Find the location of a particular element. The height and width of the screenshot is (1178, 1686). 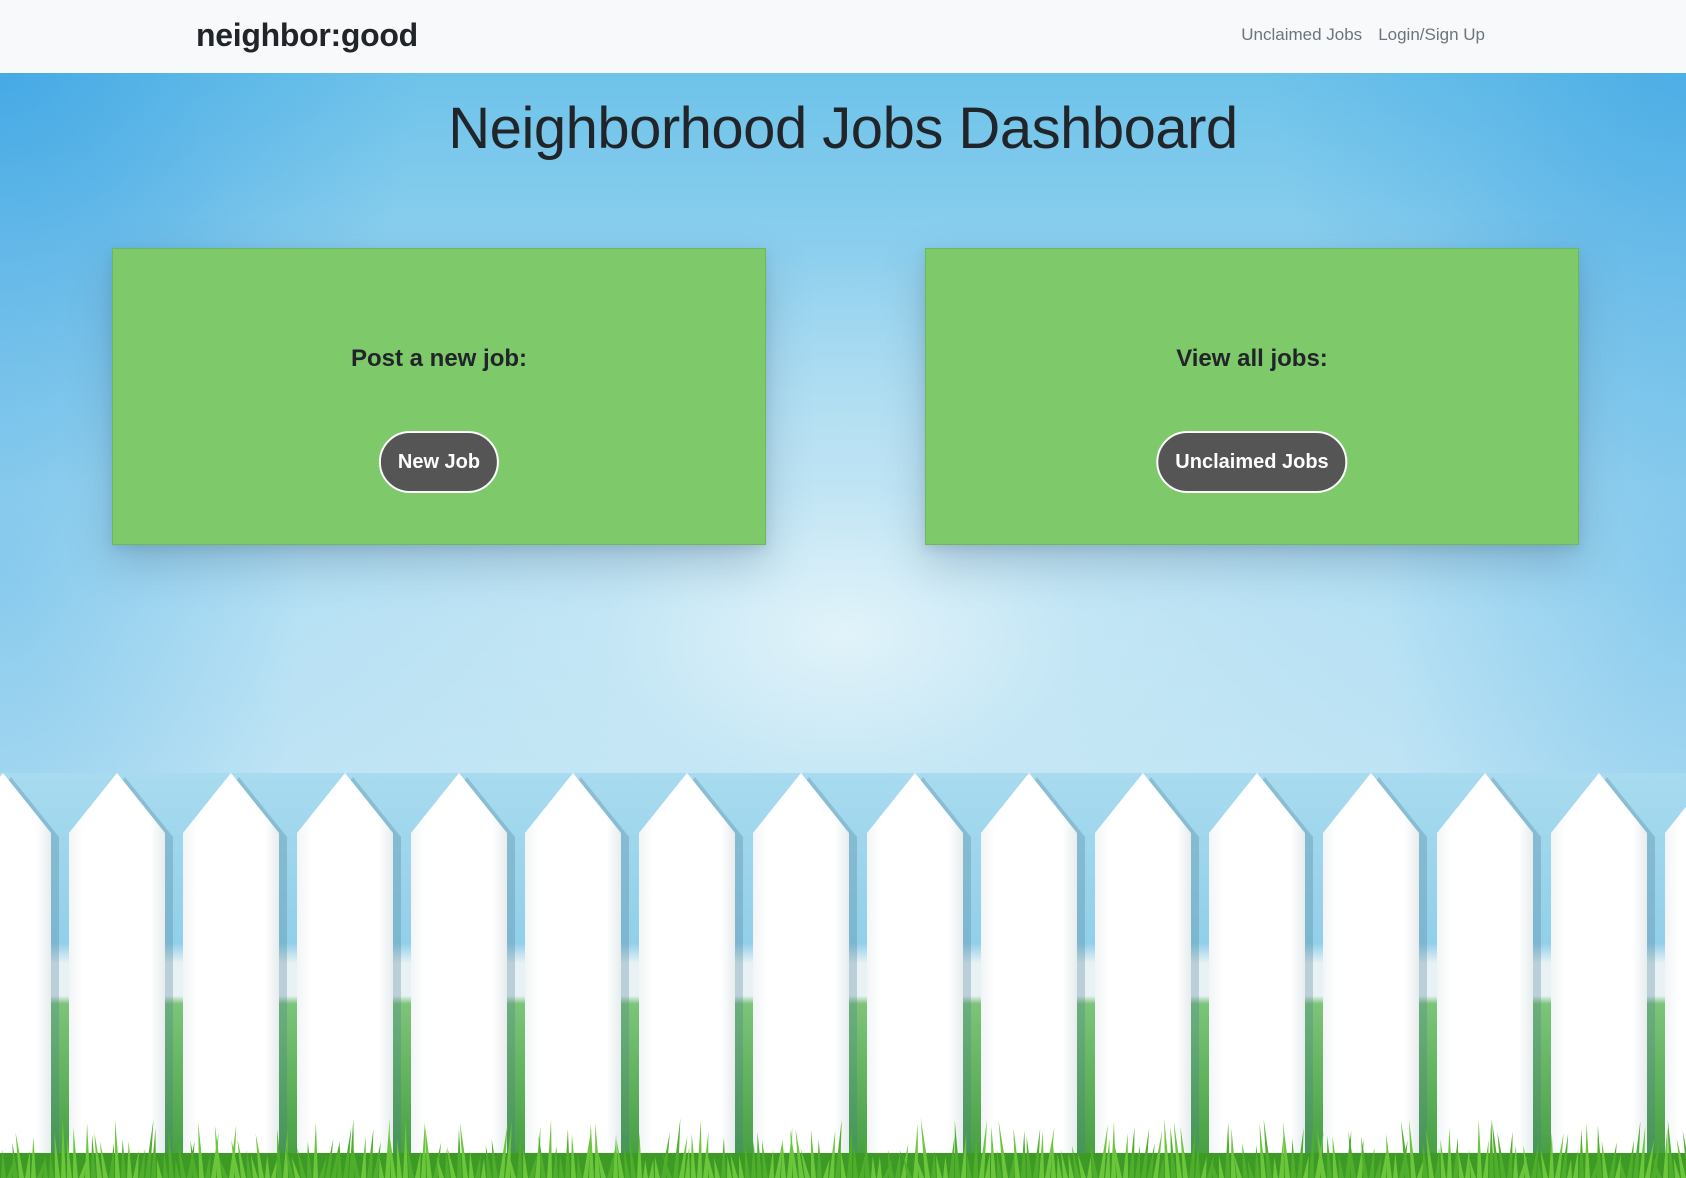

nav-link-login-signup: Login/Sign Up is located at coordinates (1431, 35).